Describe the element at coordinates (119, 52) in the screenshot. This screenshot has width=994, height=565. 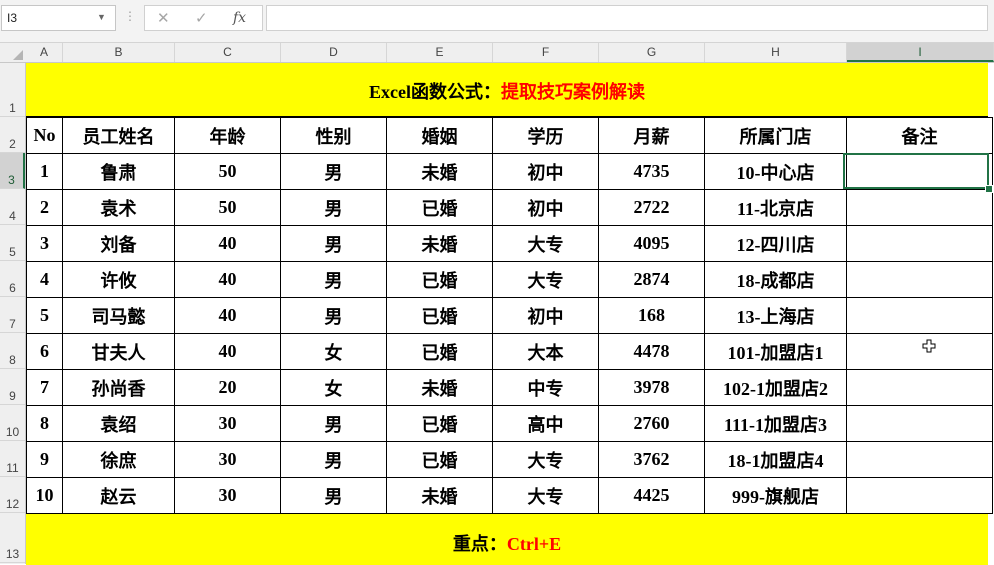
I see `column-header-b: B` at that location.